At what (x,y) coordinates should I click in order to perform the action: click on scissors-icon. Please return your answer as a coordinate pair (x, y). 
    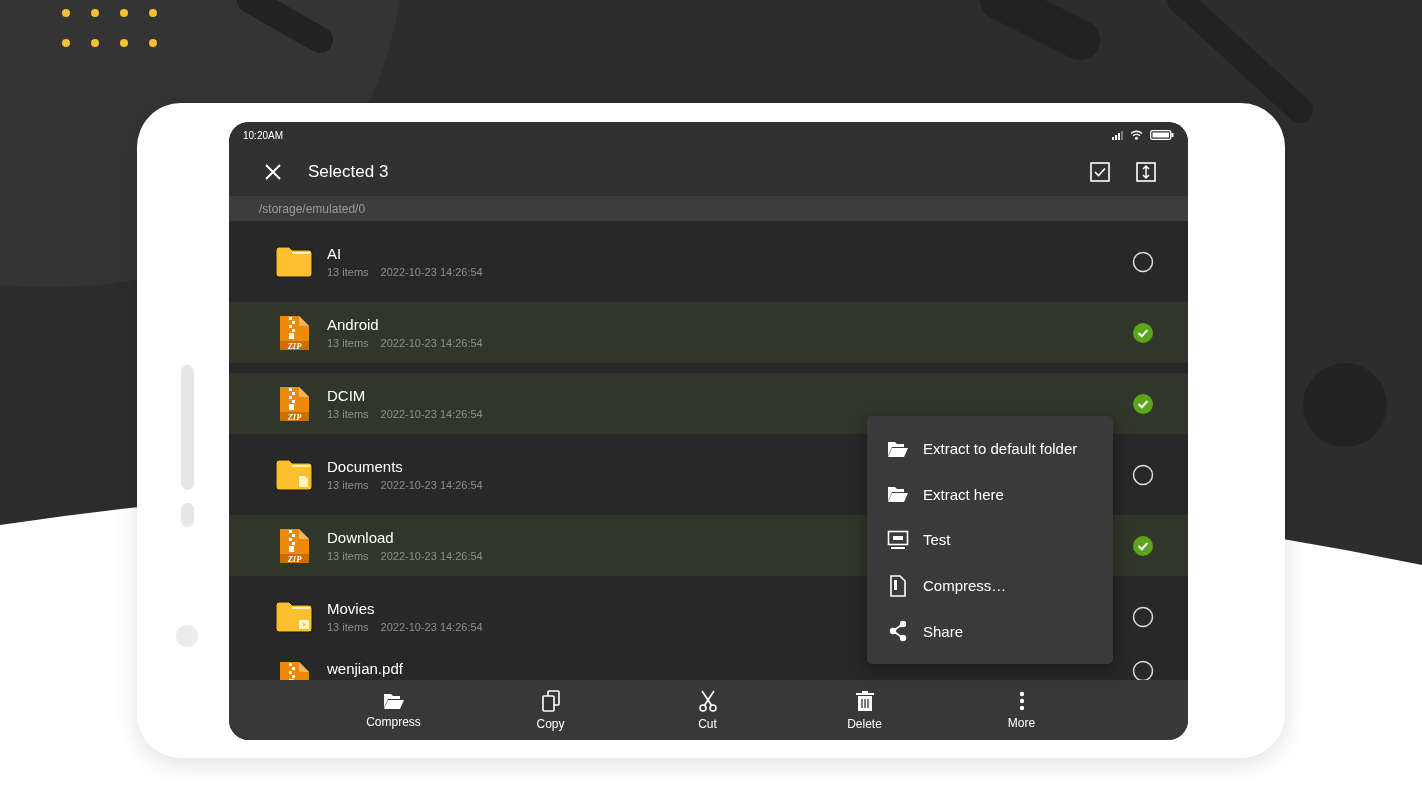
    Looking at the image, I should click on (707, 700).